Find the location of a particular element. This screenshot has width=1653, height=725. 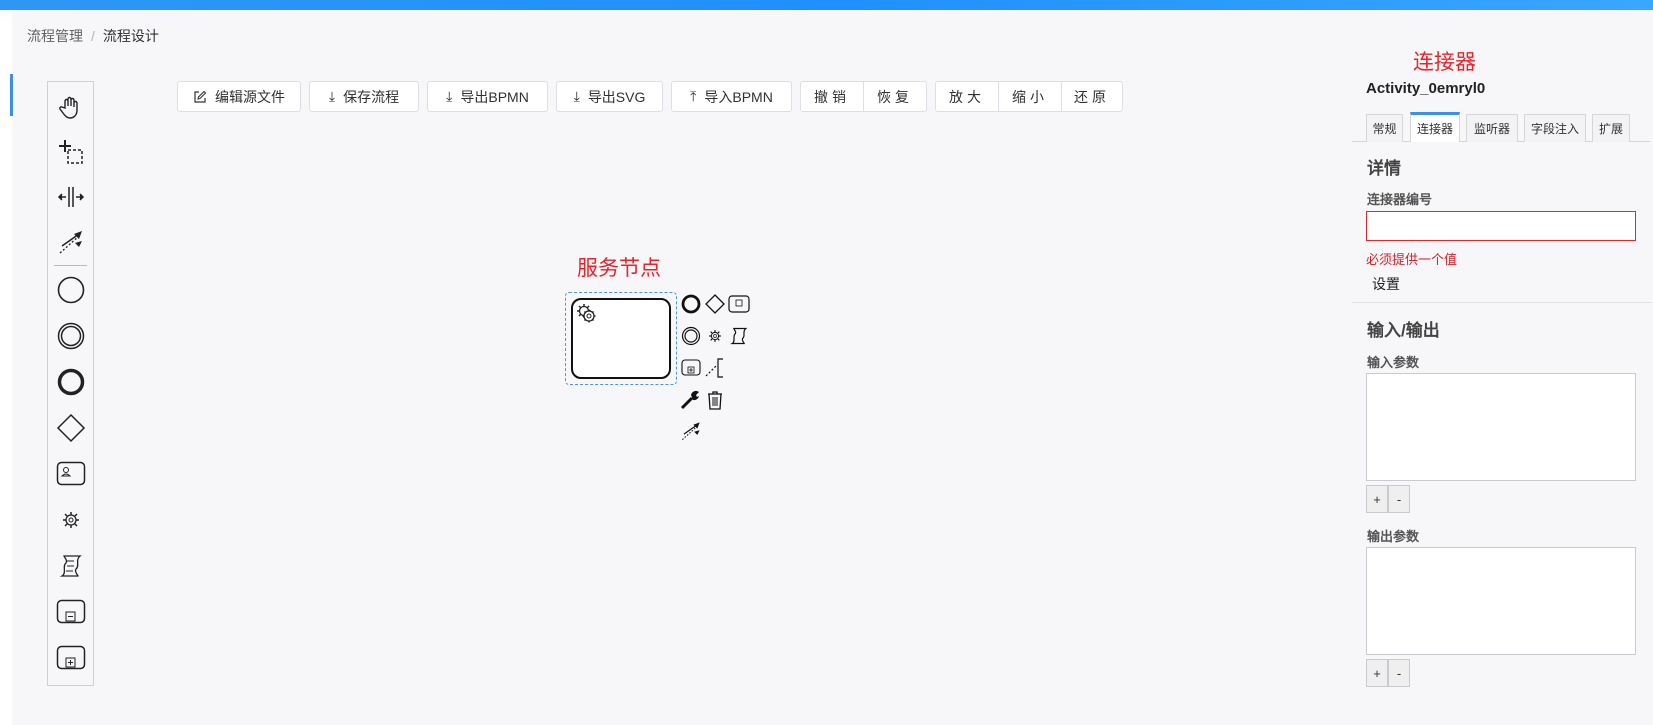

breadcrumb-parent: 流程管理 is located at coordinates (55, 36).